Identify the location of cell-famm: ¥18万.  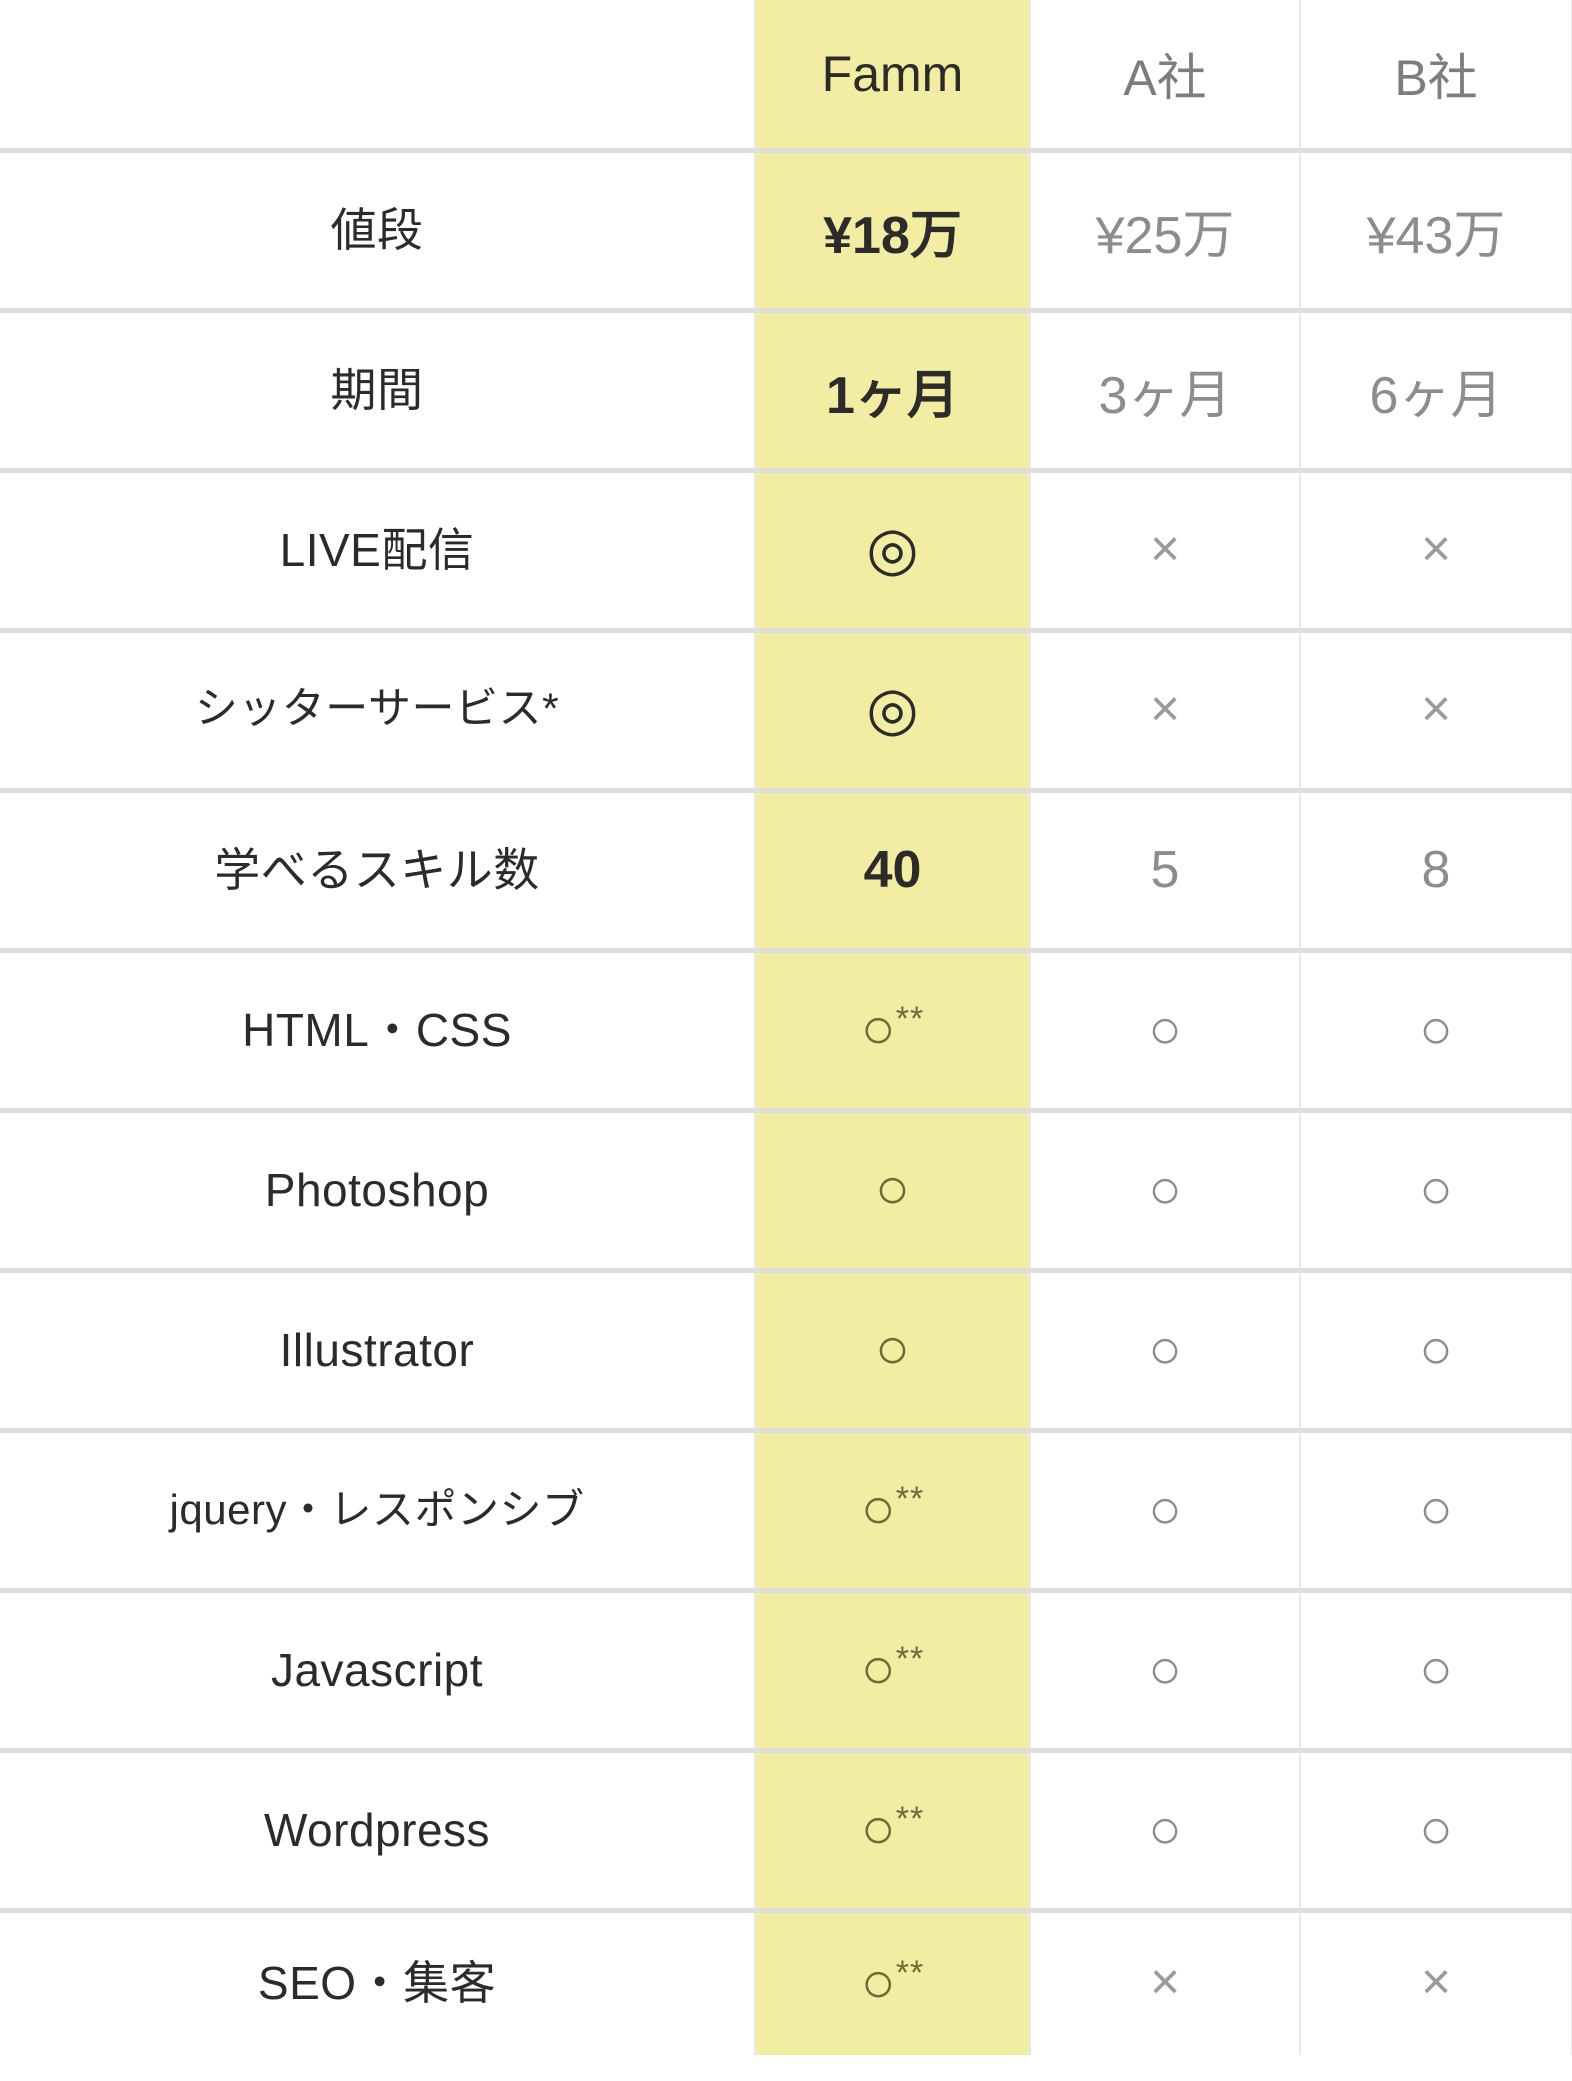
(892, 231).